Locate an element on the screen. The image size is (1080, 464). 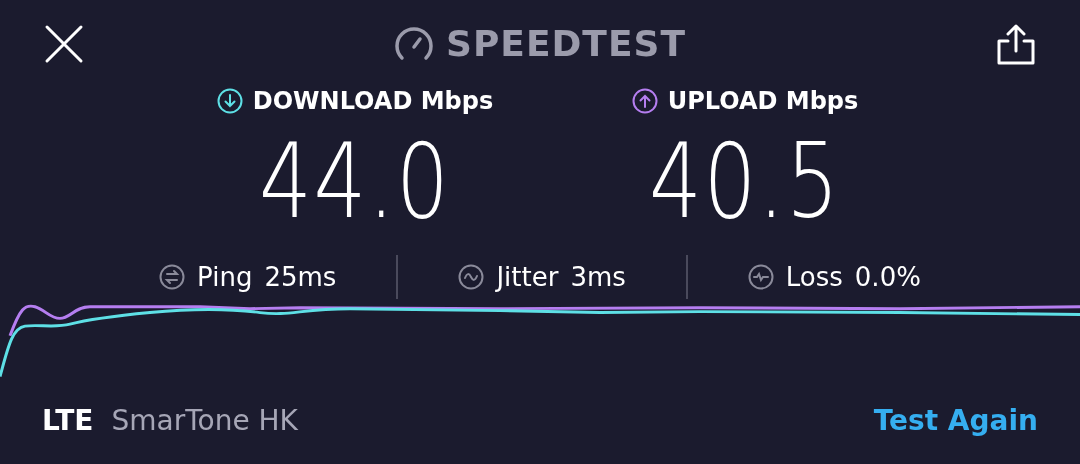
metric-label: Loss is located at coordinates (814, 277).